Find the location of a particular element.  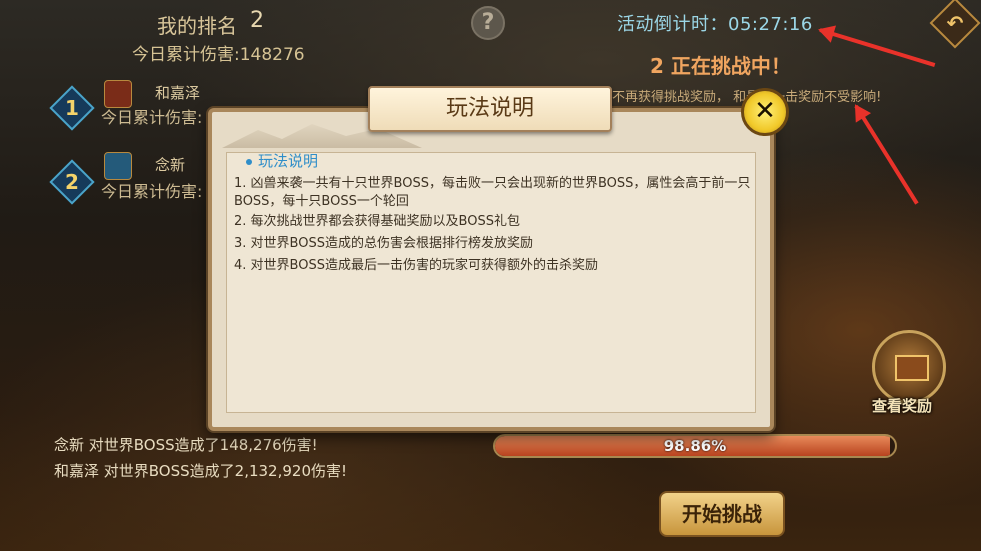

event-countdown: 活动倒计时：05:27:16 is located at coordinates (715, 24).